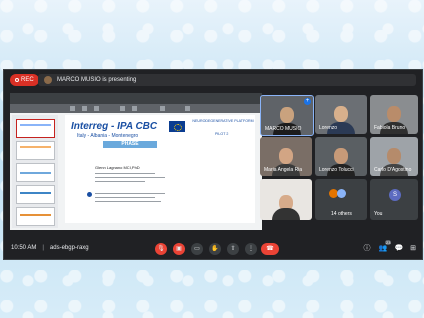 This screenshot has height=318, width=424. I want to click on present-button: ⇧, so click(233, 249).